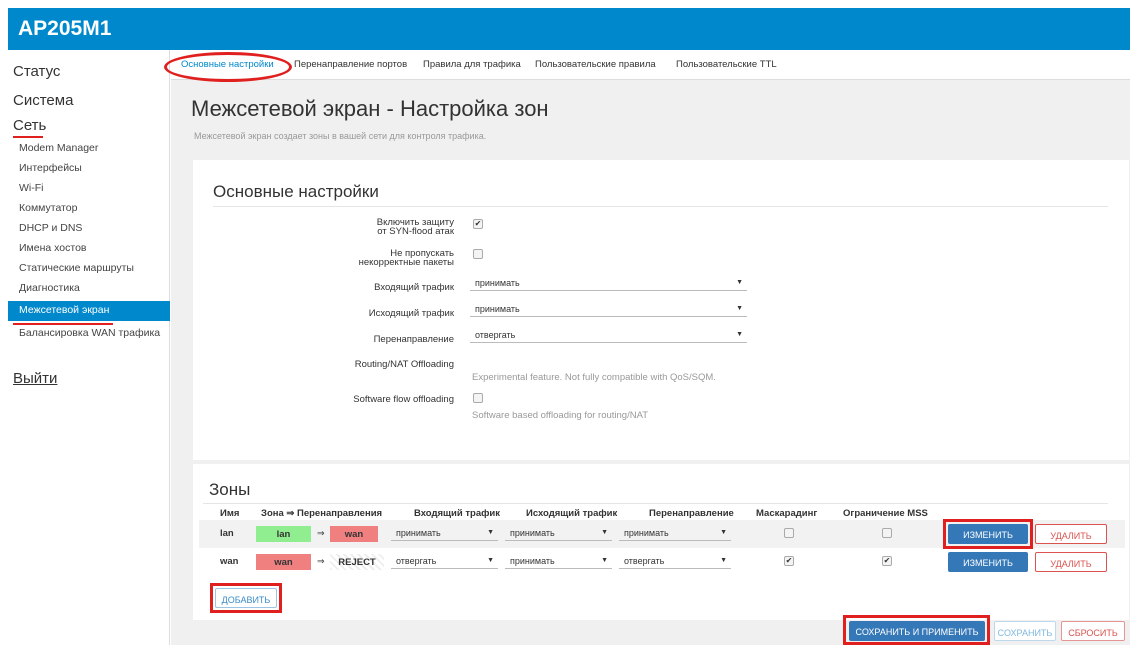 This screenshot has height=645, width=1130. I want to click on output-traffic-value: принимать, so click(497, 309).